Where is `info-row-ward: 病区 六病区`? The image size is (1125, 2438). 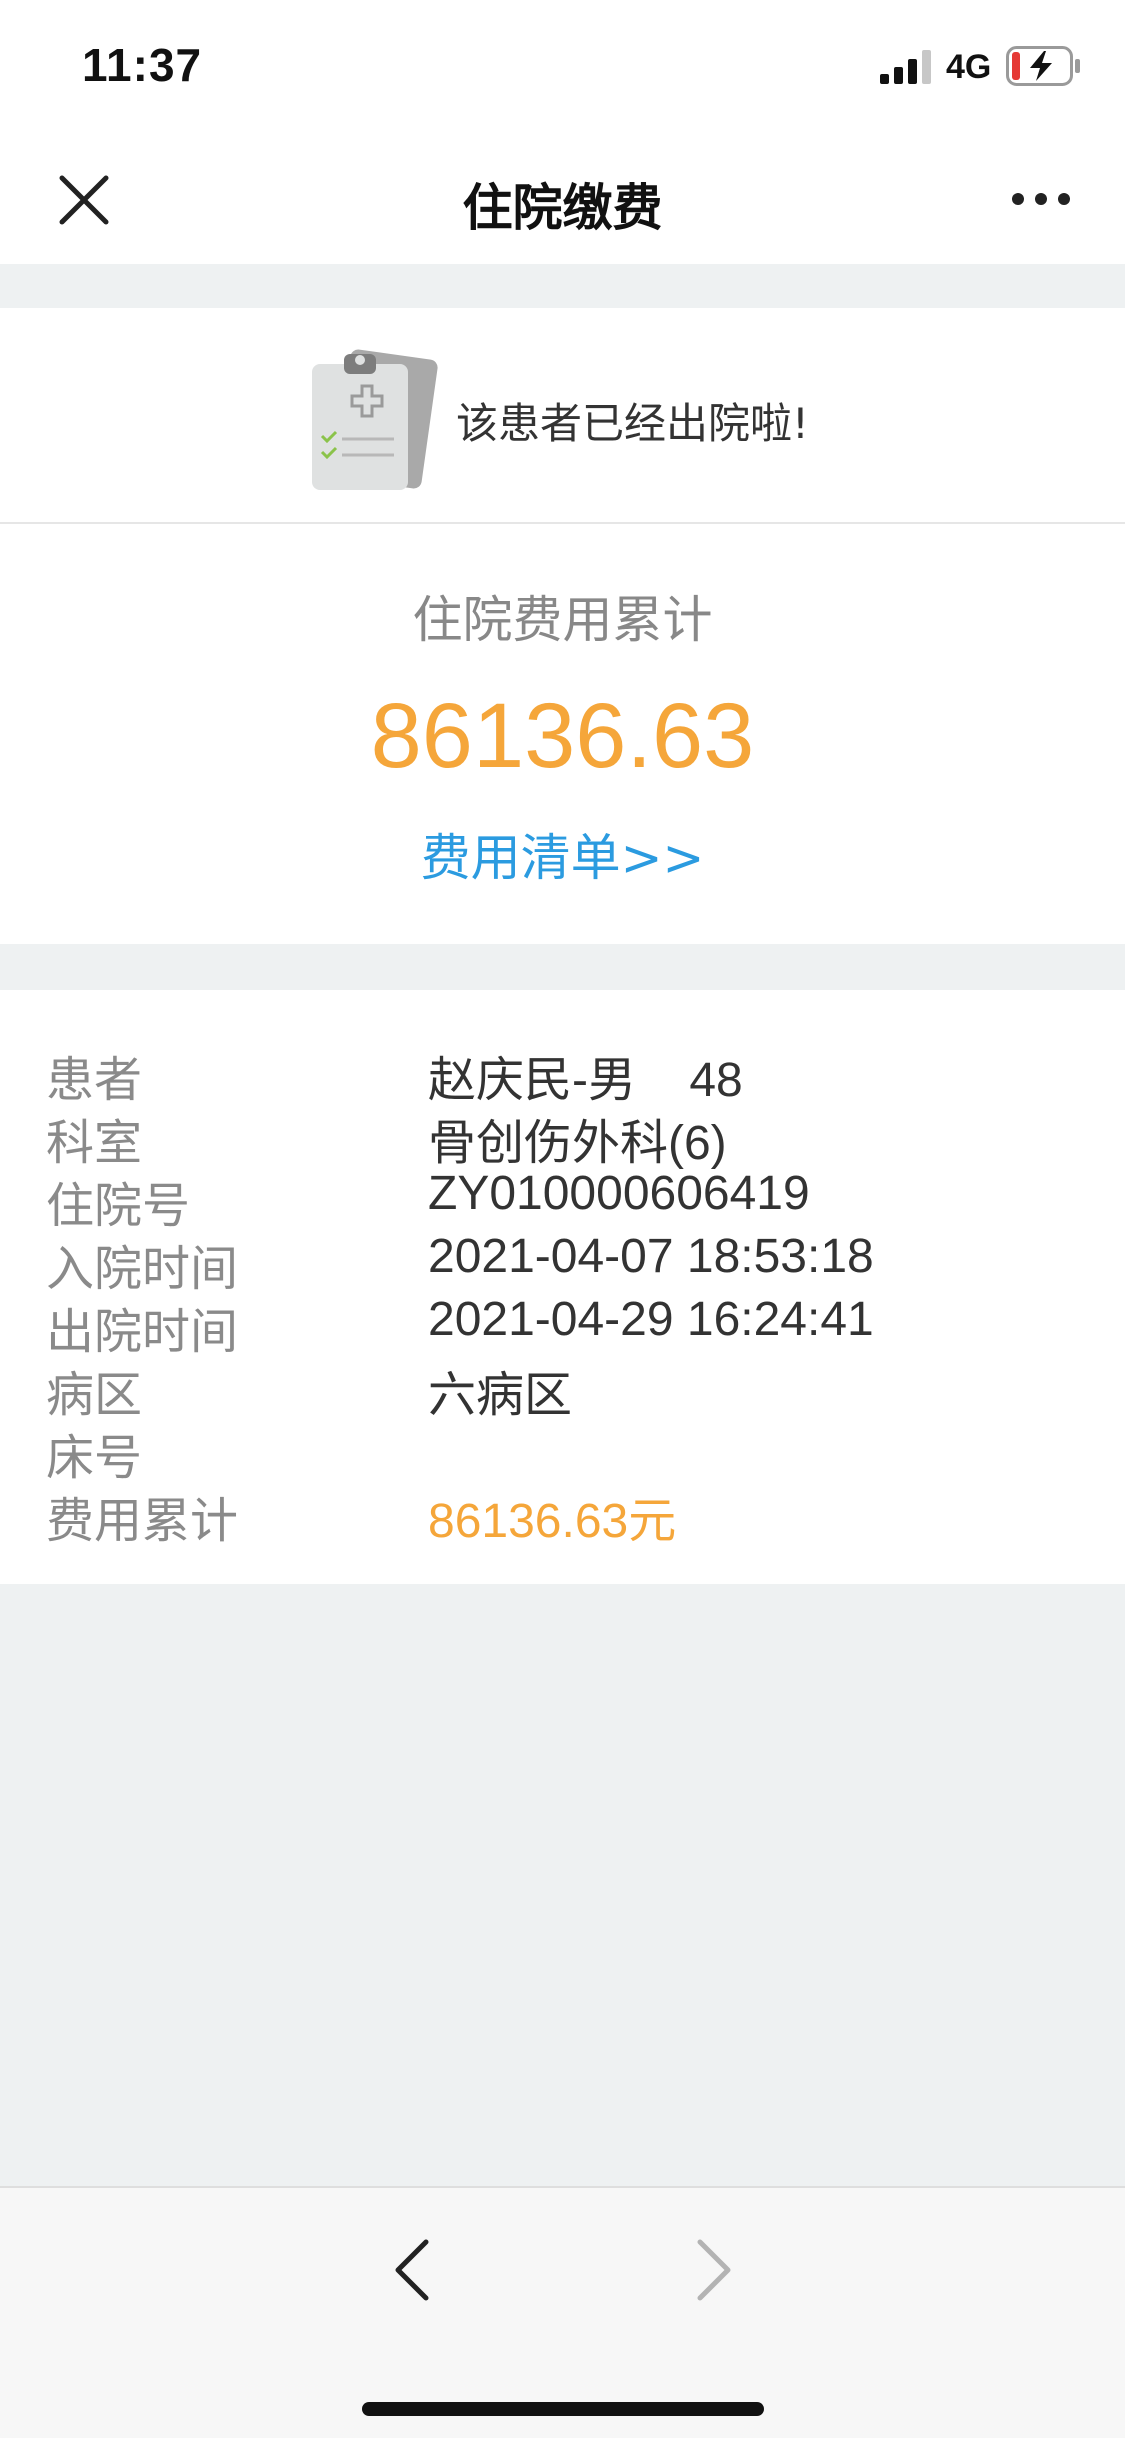
info-row-ward: 病区 六病区 is located at coordinates (562, 1389).